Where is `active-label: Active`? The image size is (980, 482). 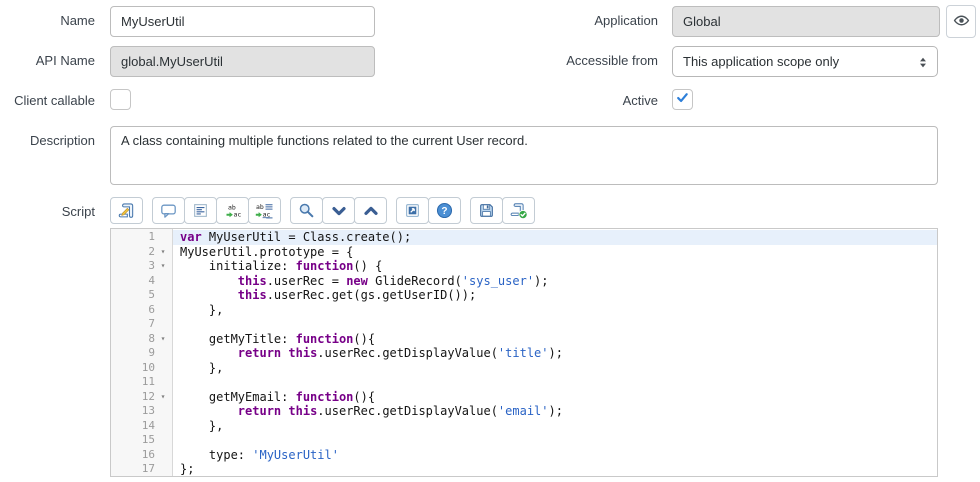 active-label: Active is located at coordinates (640, 100).